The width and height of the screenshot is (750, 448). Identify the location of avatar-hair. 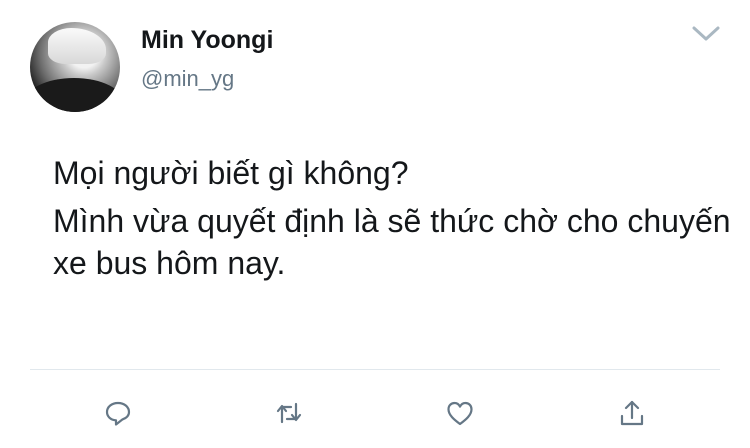
(77, 46).